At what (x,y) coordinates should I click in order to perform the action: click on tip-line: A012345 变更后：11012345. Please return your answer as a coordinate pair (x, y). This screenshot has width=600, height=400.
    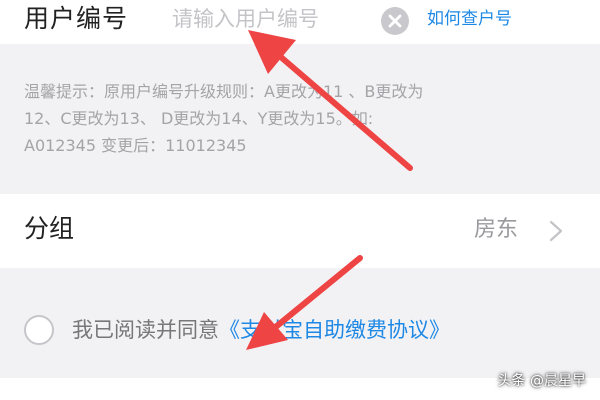
    Looking at the image, I should click on (135, 145).